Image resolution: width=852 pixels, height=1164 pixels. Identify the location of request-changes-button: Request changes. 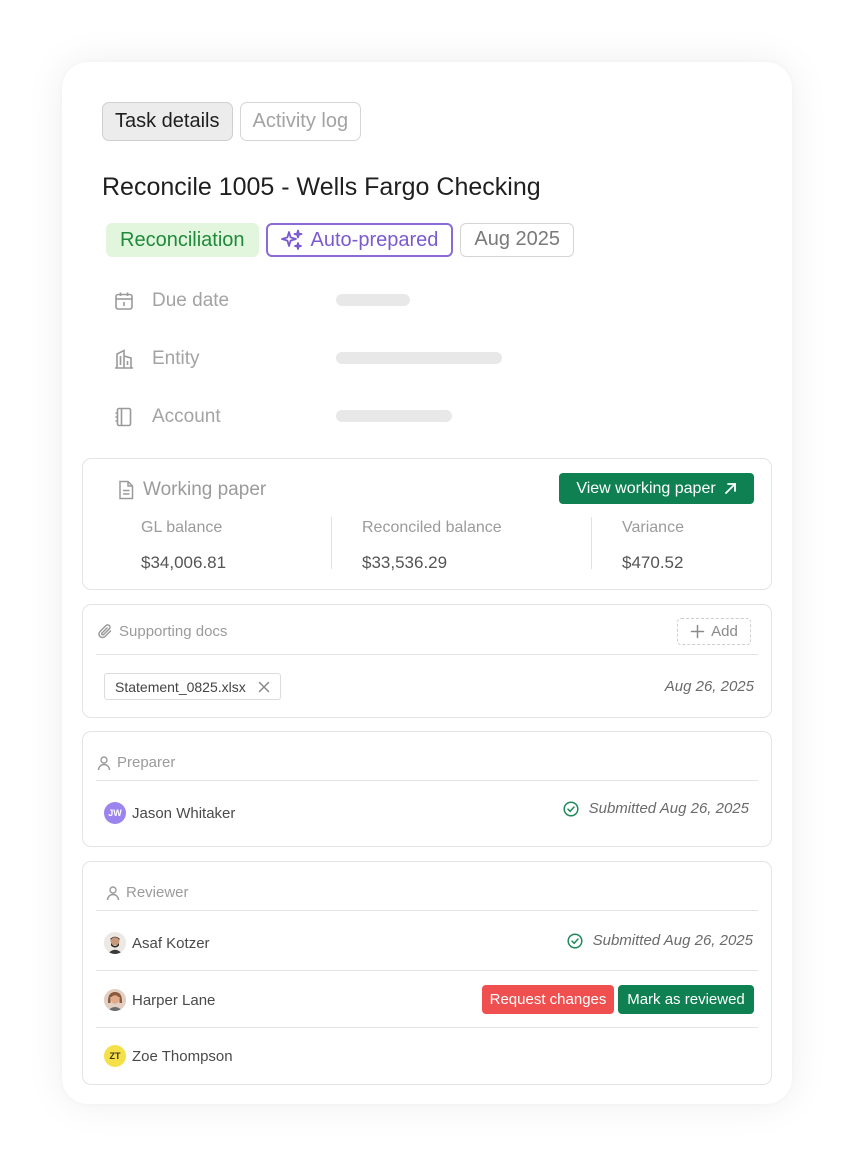
(548, 999).